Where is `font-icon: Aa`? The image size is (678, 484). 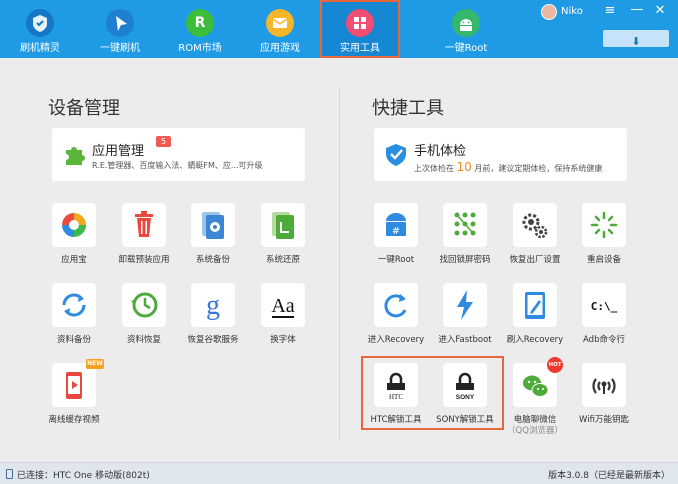 font-icon: Aa is located at coordinates (283, 306).